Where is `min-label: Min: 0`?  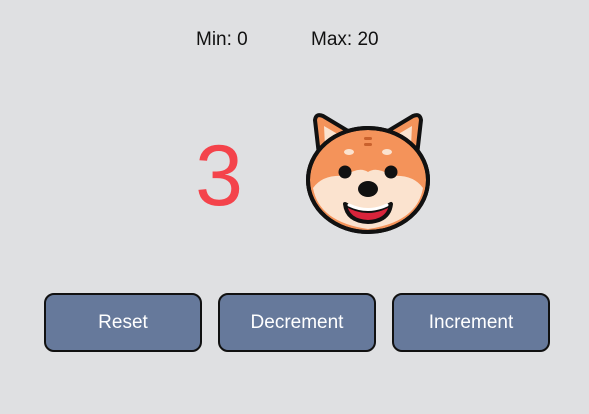 min-label: Min: 0 is located at coordinates (222, 39).